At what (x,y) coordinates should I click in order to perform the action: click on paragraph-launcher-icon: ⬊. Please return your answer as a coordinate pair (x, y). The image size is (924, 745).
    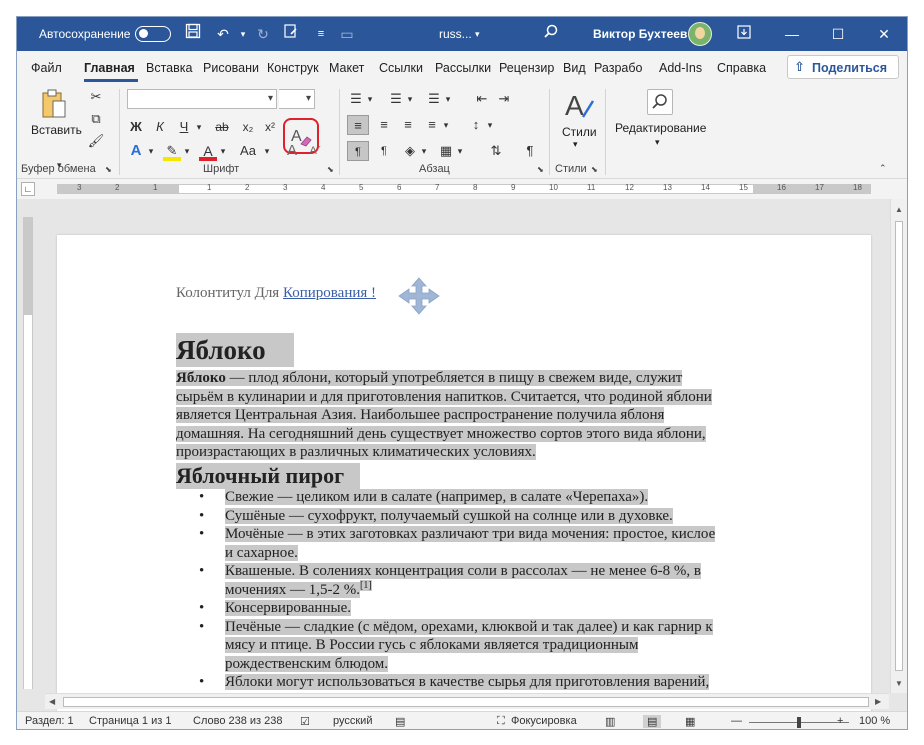
    Looking at the image, I should click on (540, 169).